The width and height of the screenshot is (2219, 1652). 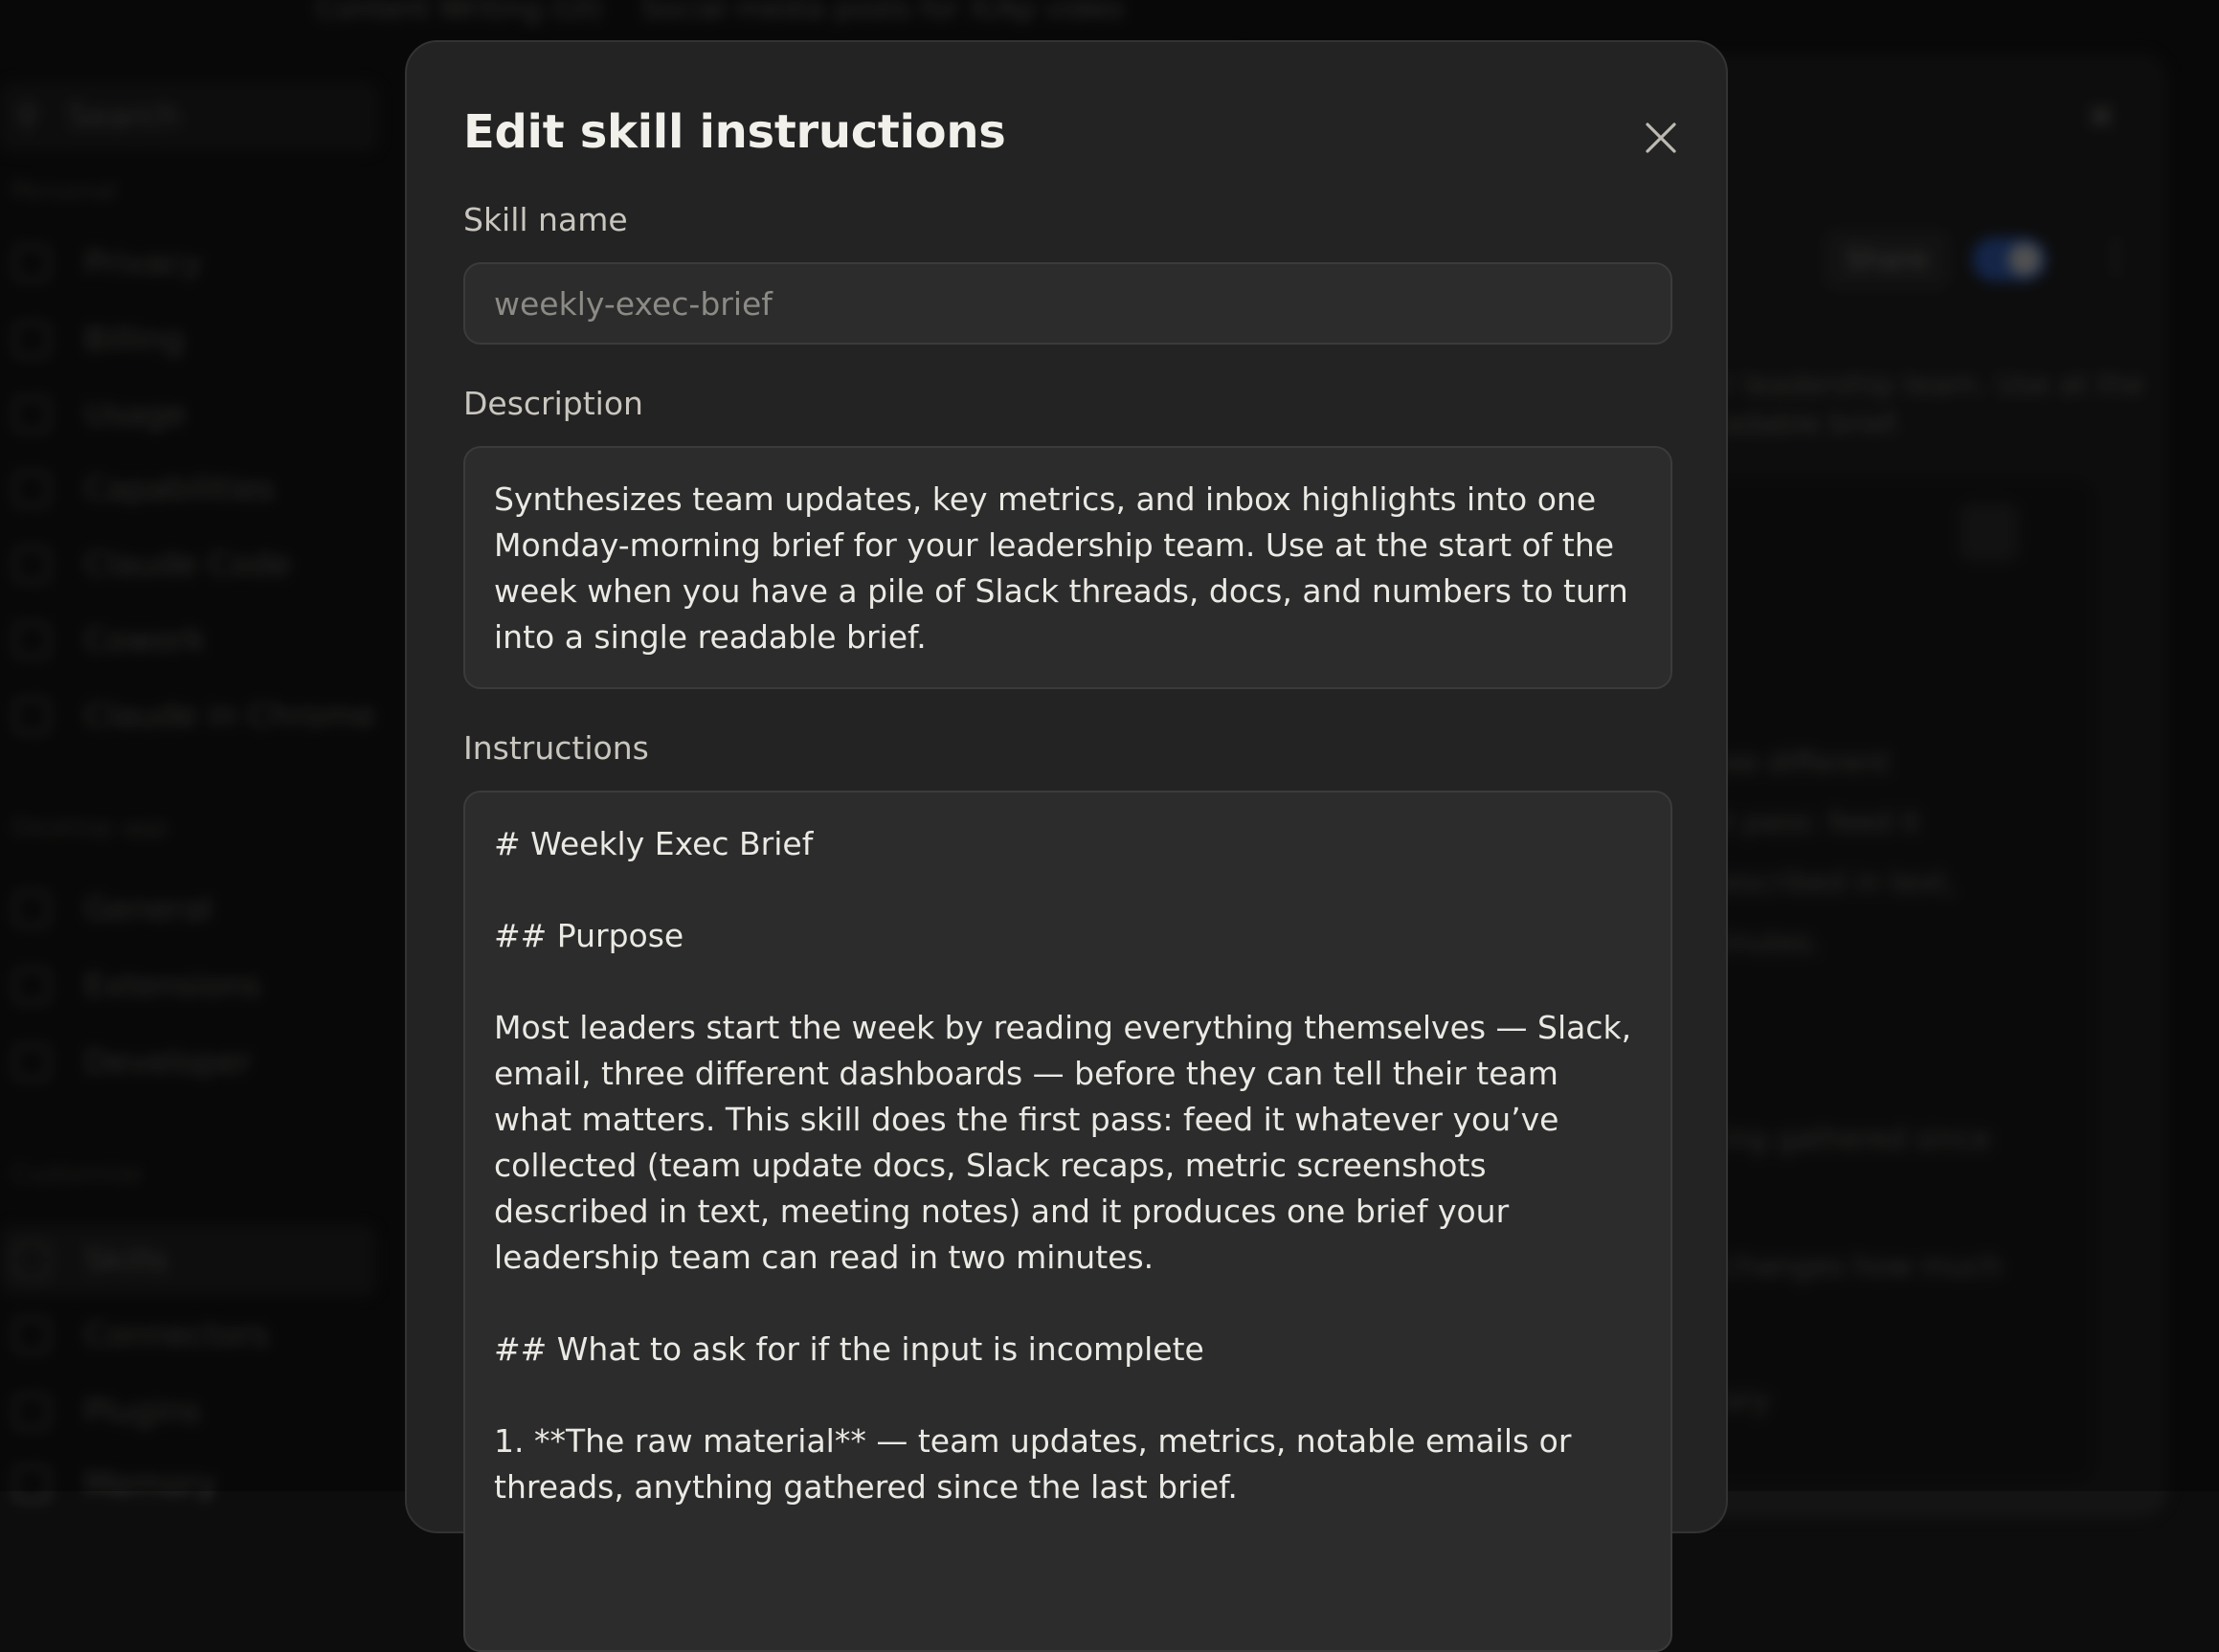 I want to click on instructions-label: Instructions, so click(x=556, y=748).